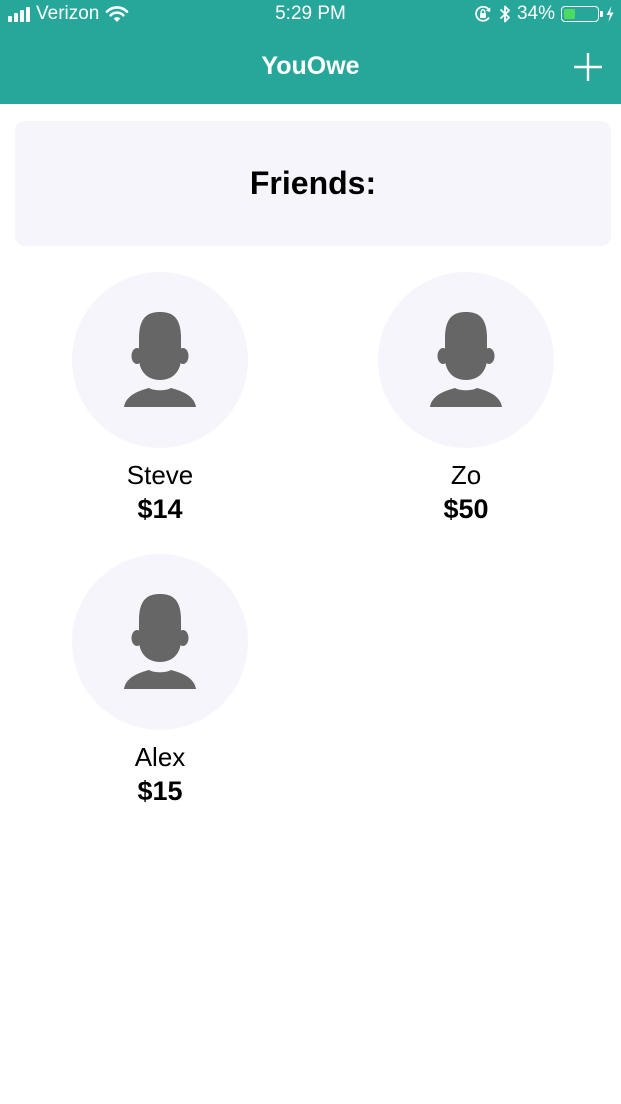 The image size is (621, 1104). What do you see at coordinates (535, 13) in the screenshot?
I see `battery-percent: 34%` at bounding box center [535, 13].